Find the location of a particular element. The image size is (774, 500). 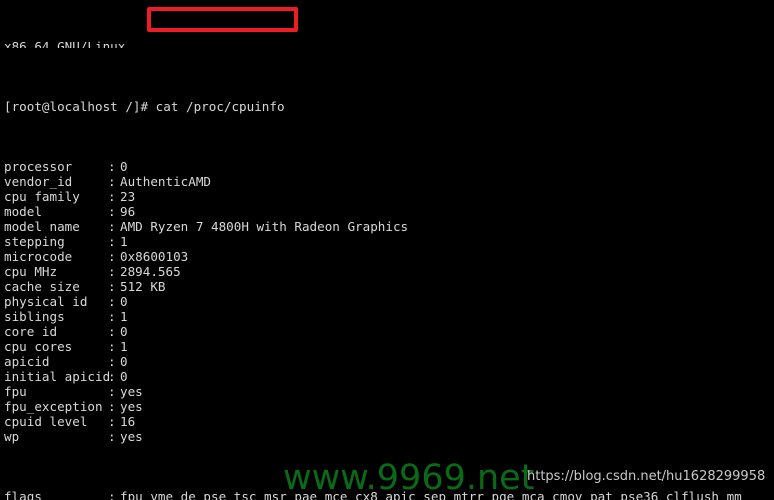

field-key: cpu MHz is located at coordinates (31, 271).